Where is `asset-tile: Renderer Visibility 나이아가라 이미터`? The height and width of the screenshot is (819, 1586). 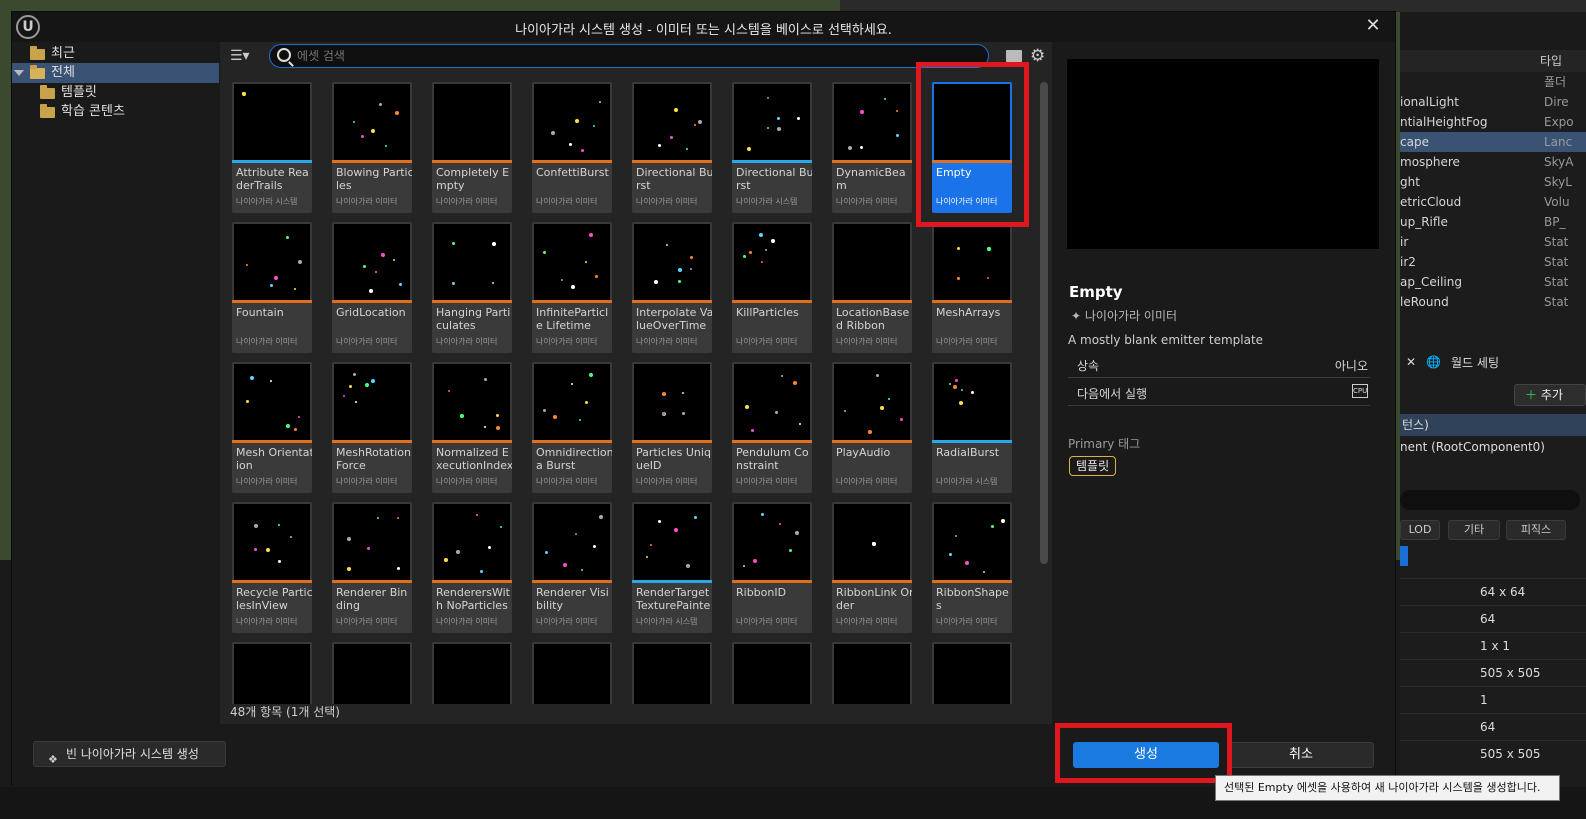 asset-tile: Renderer Visibility 나이아가라 이미터 is located at coordinates (572, 567).